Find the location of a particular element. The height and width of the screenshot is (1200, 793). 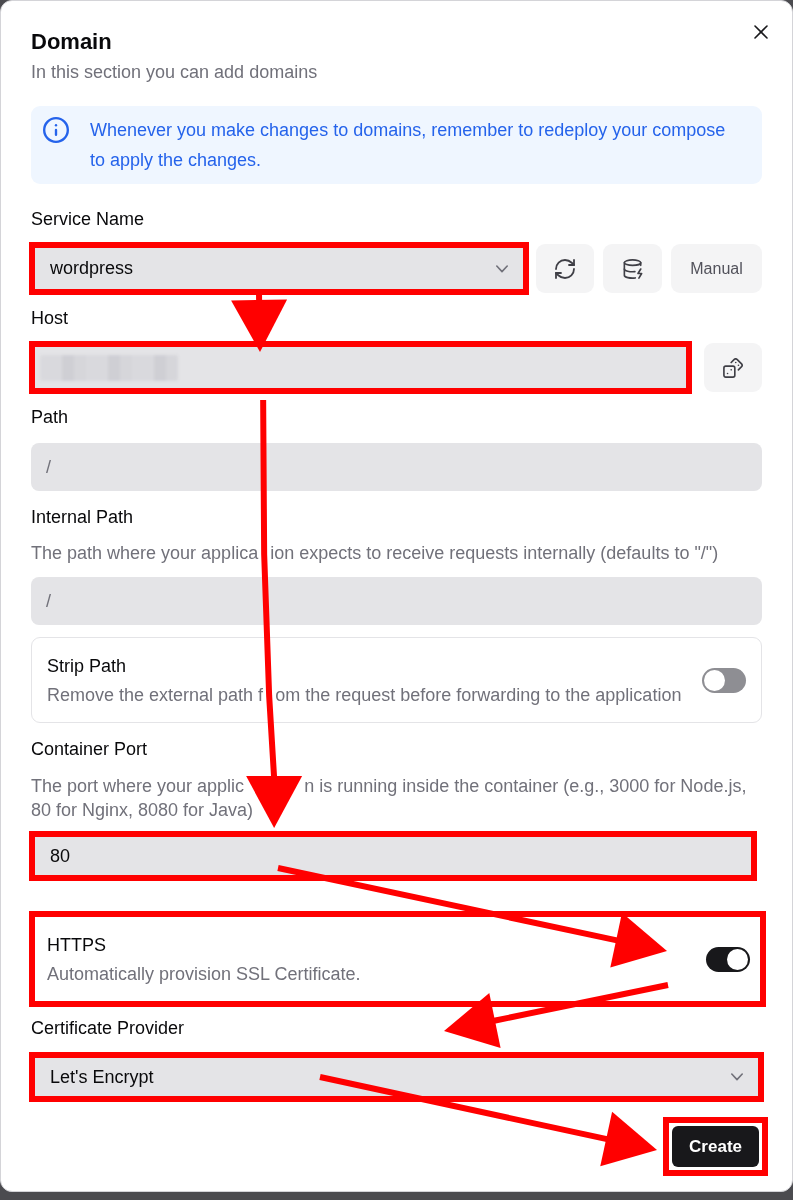

service-select: wordpress is located at coordinates (279, 268).